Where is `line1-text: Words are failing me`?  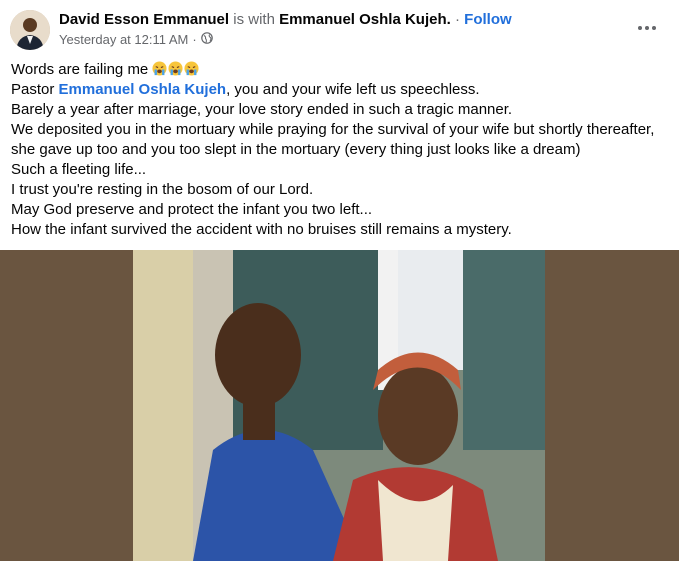
line1-text: Words are failing me is located at coordinates (80, 69).